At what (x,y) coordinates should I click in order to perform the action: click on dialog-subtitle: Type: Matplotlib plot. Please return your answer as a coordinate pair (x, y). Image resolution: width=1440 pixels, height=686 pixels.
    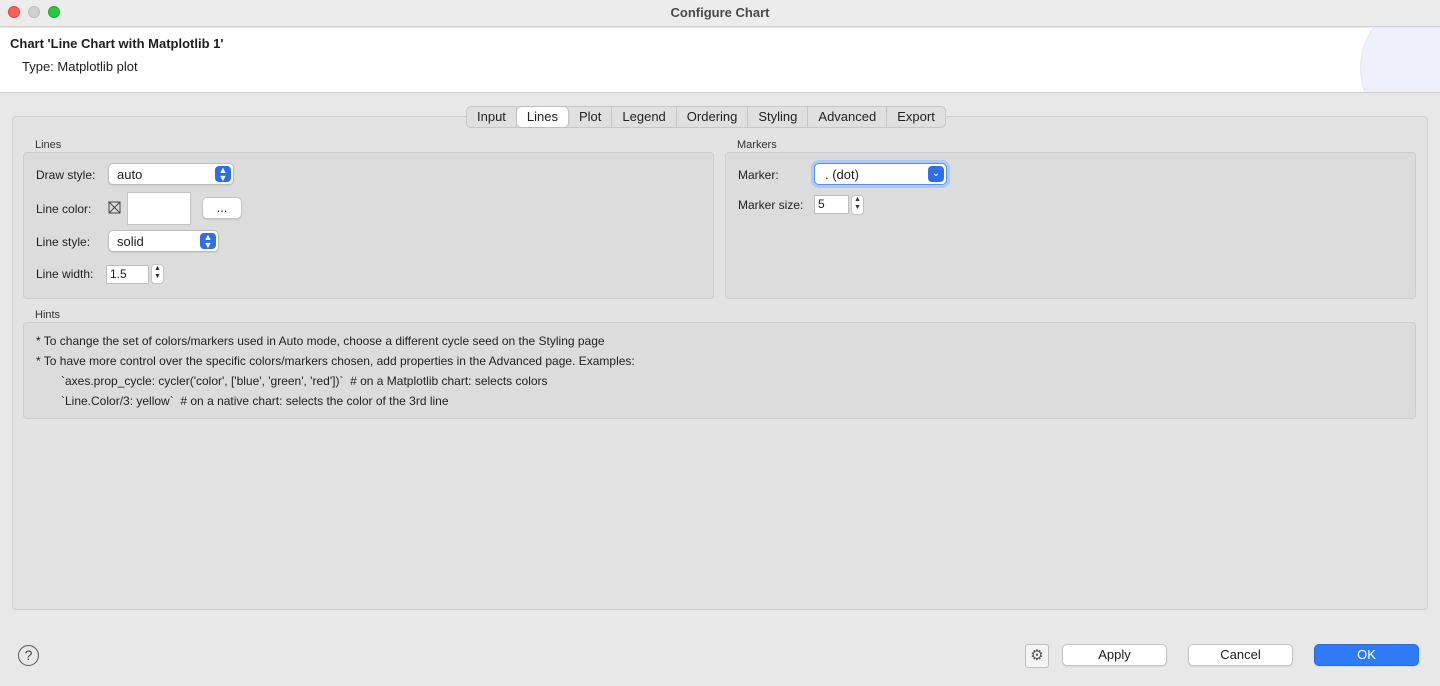
    Looking at the image, I should click on (80, 66).